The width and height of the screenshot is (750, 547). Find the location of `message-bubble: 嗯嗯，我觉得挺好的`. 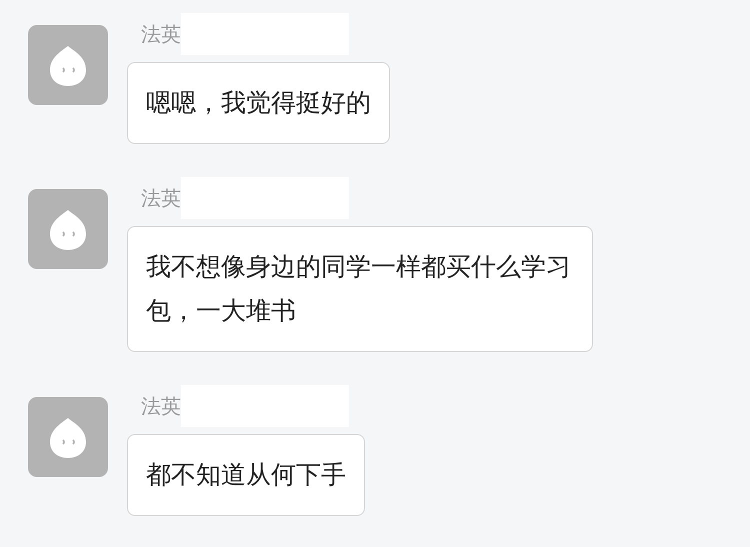

message-bubble: 嗯嗯，我觉得挺好的 is located at coordinates (258, 103).